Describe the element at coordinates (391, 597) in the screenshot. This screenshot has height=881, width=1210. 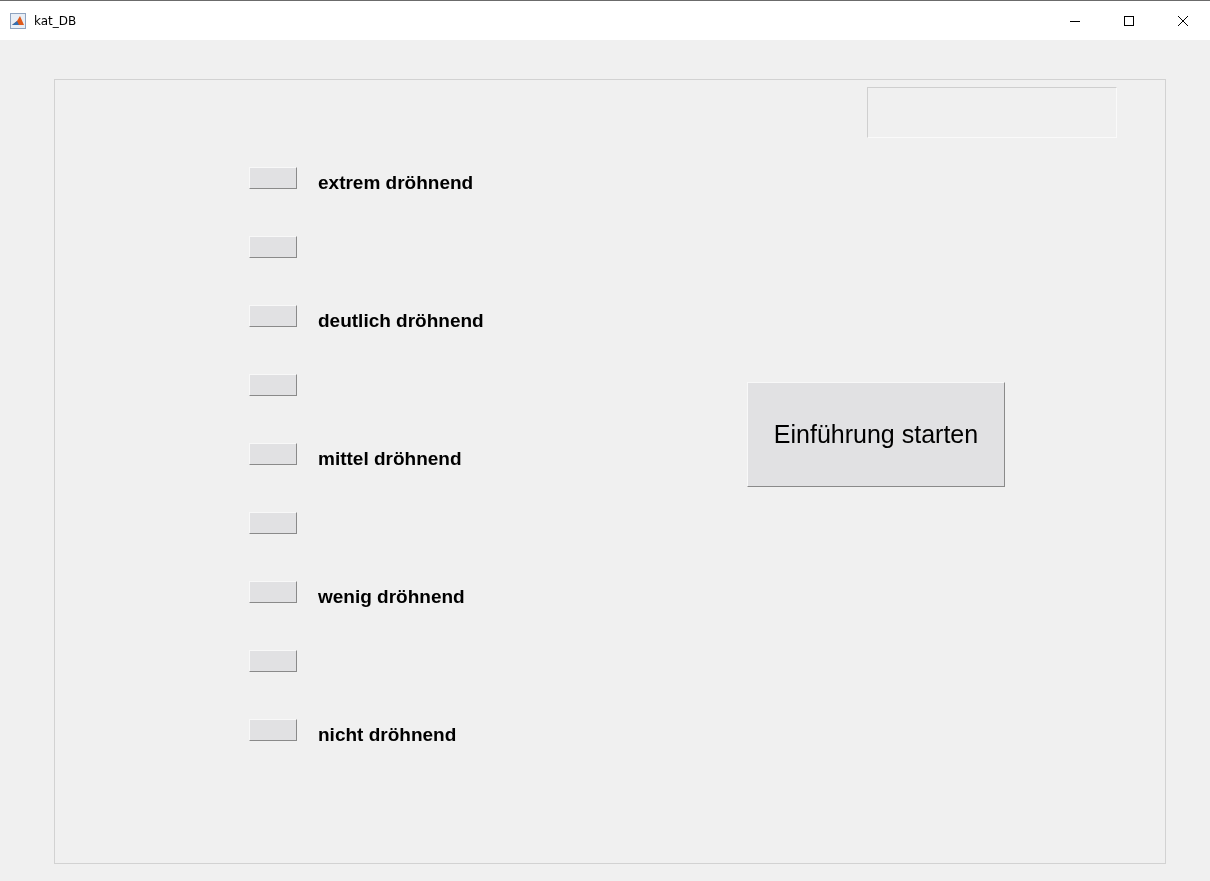
I see `rating-label: wenig dröhnend` at that location.